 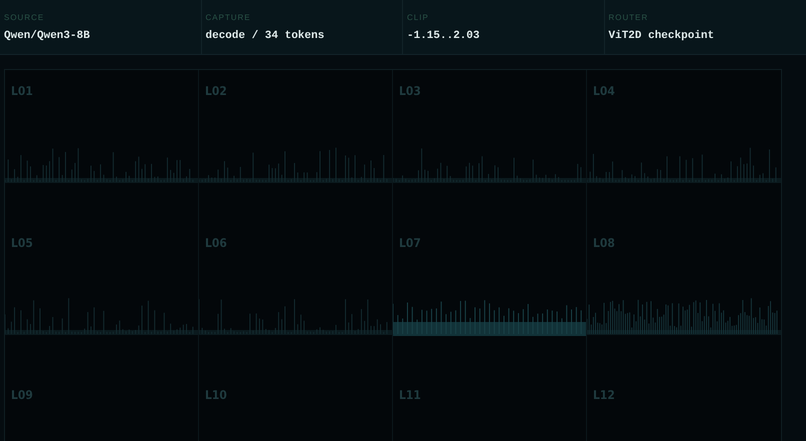 What do you see at coordinates (47, 36) in the screenshot?
I see `field-value: Qwen/Qwen3-8B` at bounding box center [47, 36].